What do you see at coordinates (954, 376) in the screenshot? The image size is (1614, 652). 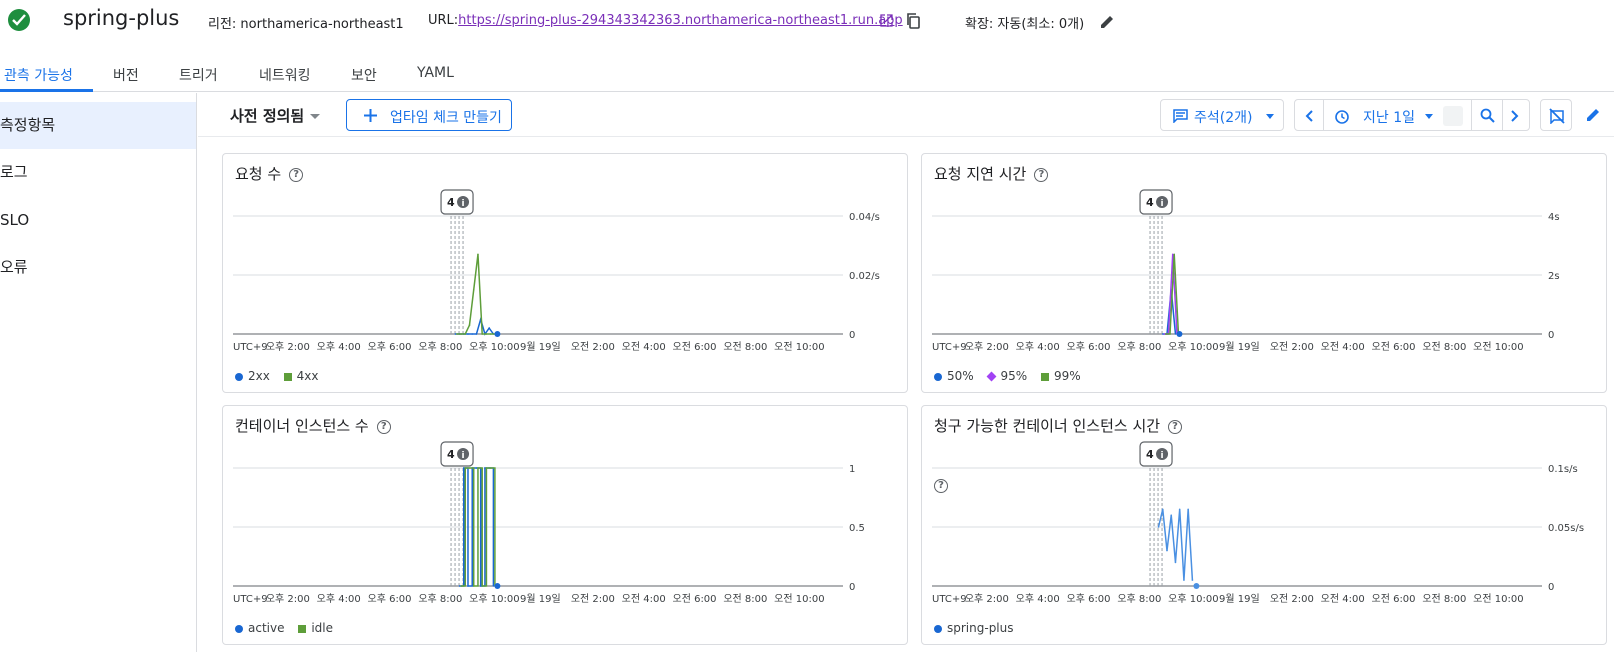 I see `legend-item-50: 50%` at bounding box center [954, 376].